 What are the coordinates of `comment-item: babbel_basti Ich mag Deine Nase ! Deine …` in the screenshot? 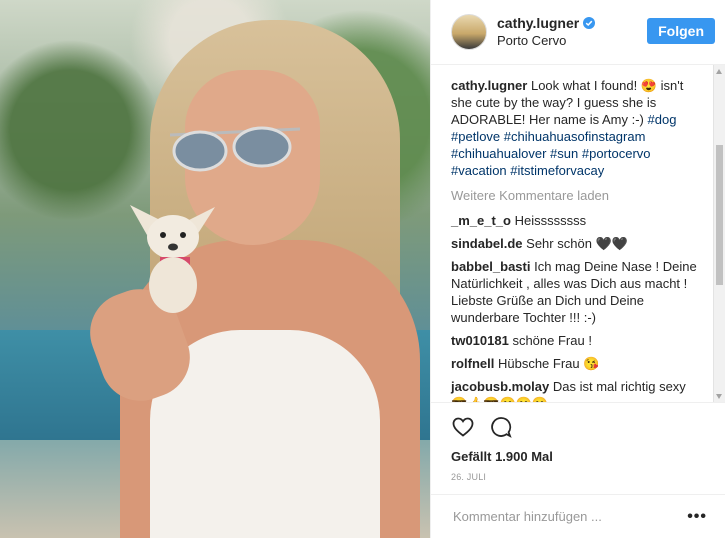 It's located at (578, 292).